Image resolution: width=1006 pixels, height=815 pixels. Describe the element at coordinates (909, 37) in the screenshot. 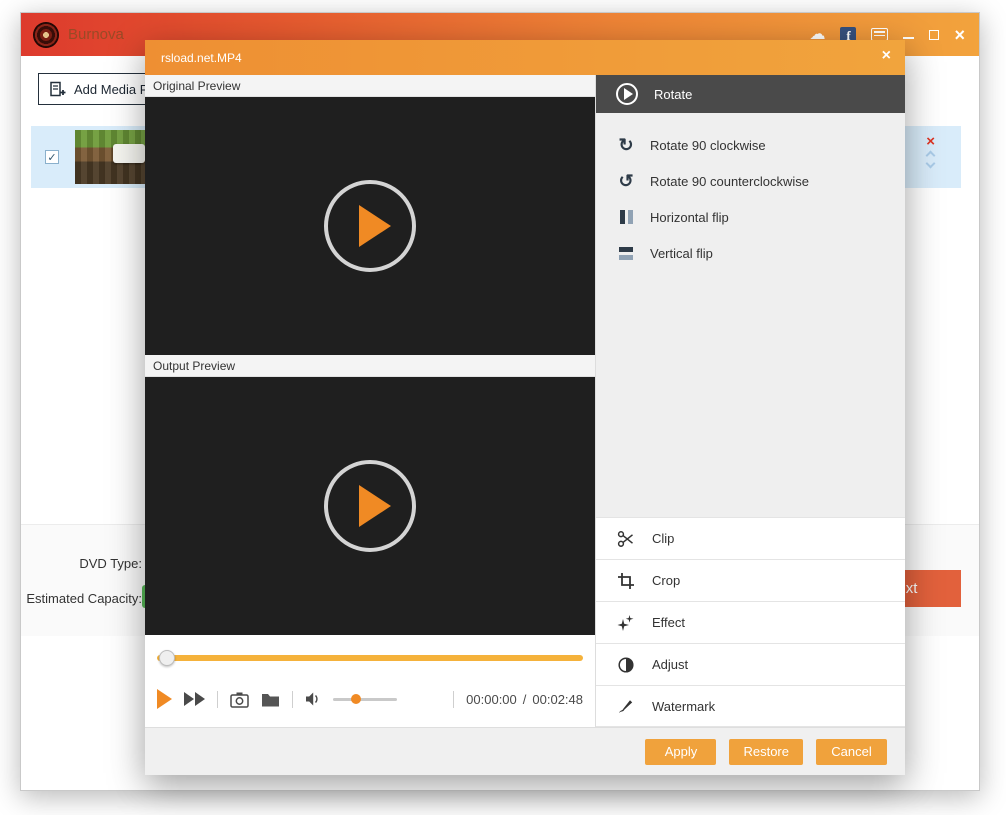

I see `minimize-icon` at that location.